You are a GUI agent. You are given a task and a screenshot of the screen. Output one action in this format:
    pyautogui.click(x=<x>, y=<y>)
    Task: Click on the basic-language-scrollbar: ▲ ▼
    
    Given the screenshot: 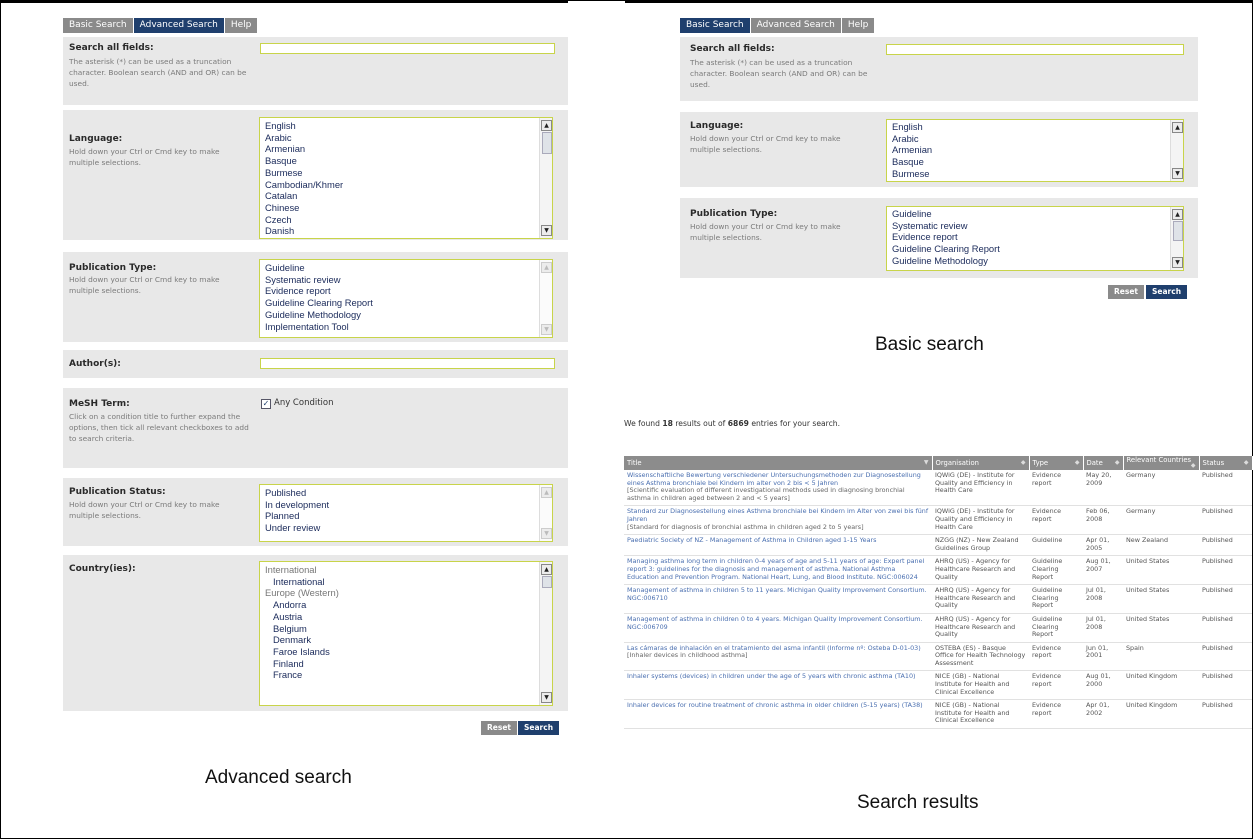 What is the action you would take?
    pyautogui.click(x=1176, y=150)
    